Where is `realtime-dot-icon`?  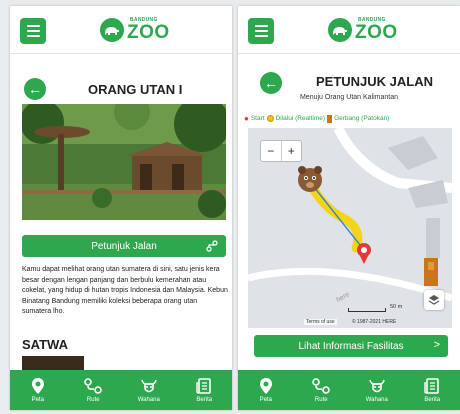 realtime-dot-icon is located at coordinates (270, 118).